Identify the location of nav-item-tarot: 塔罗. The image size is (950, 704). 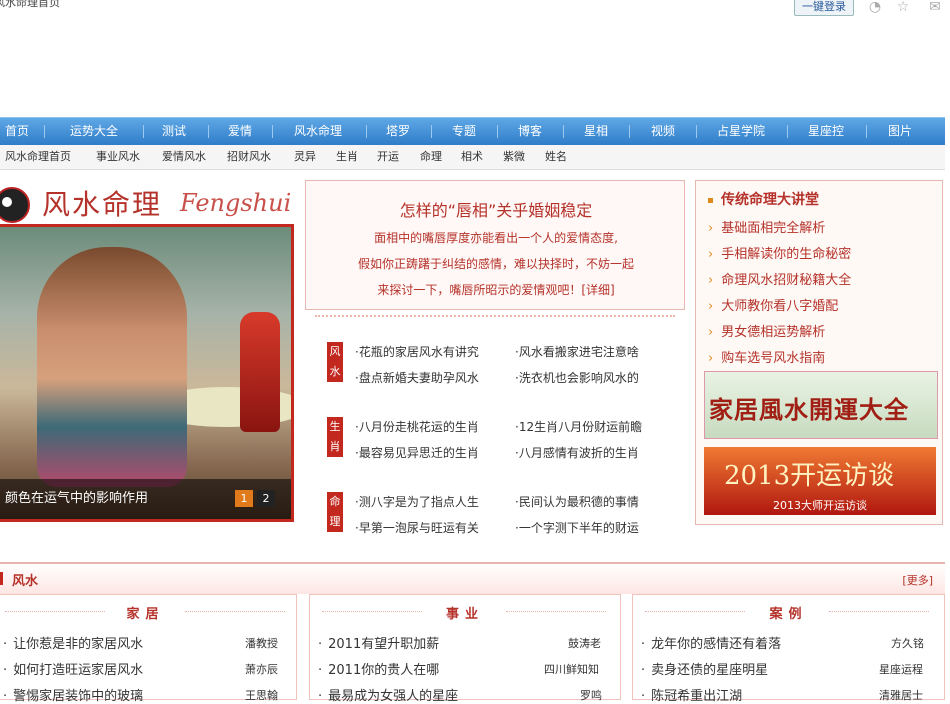
(398, 131).